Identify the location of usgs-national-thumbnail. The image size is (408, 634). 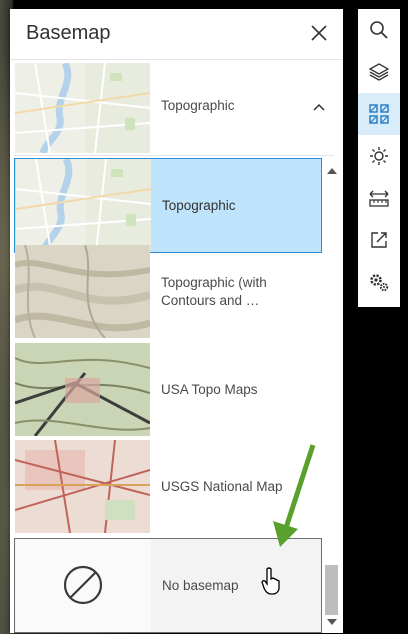
(82, 486).